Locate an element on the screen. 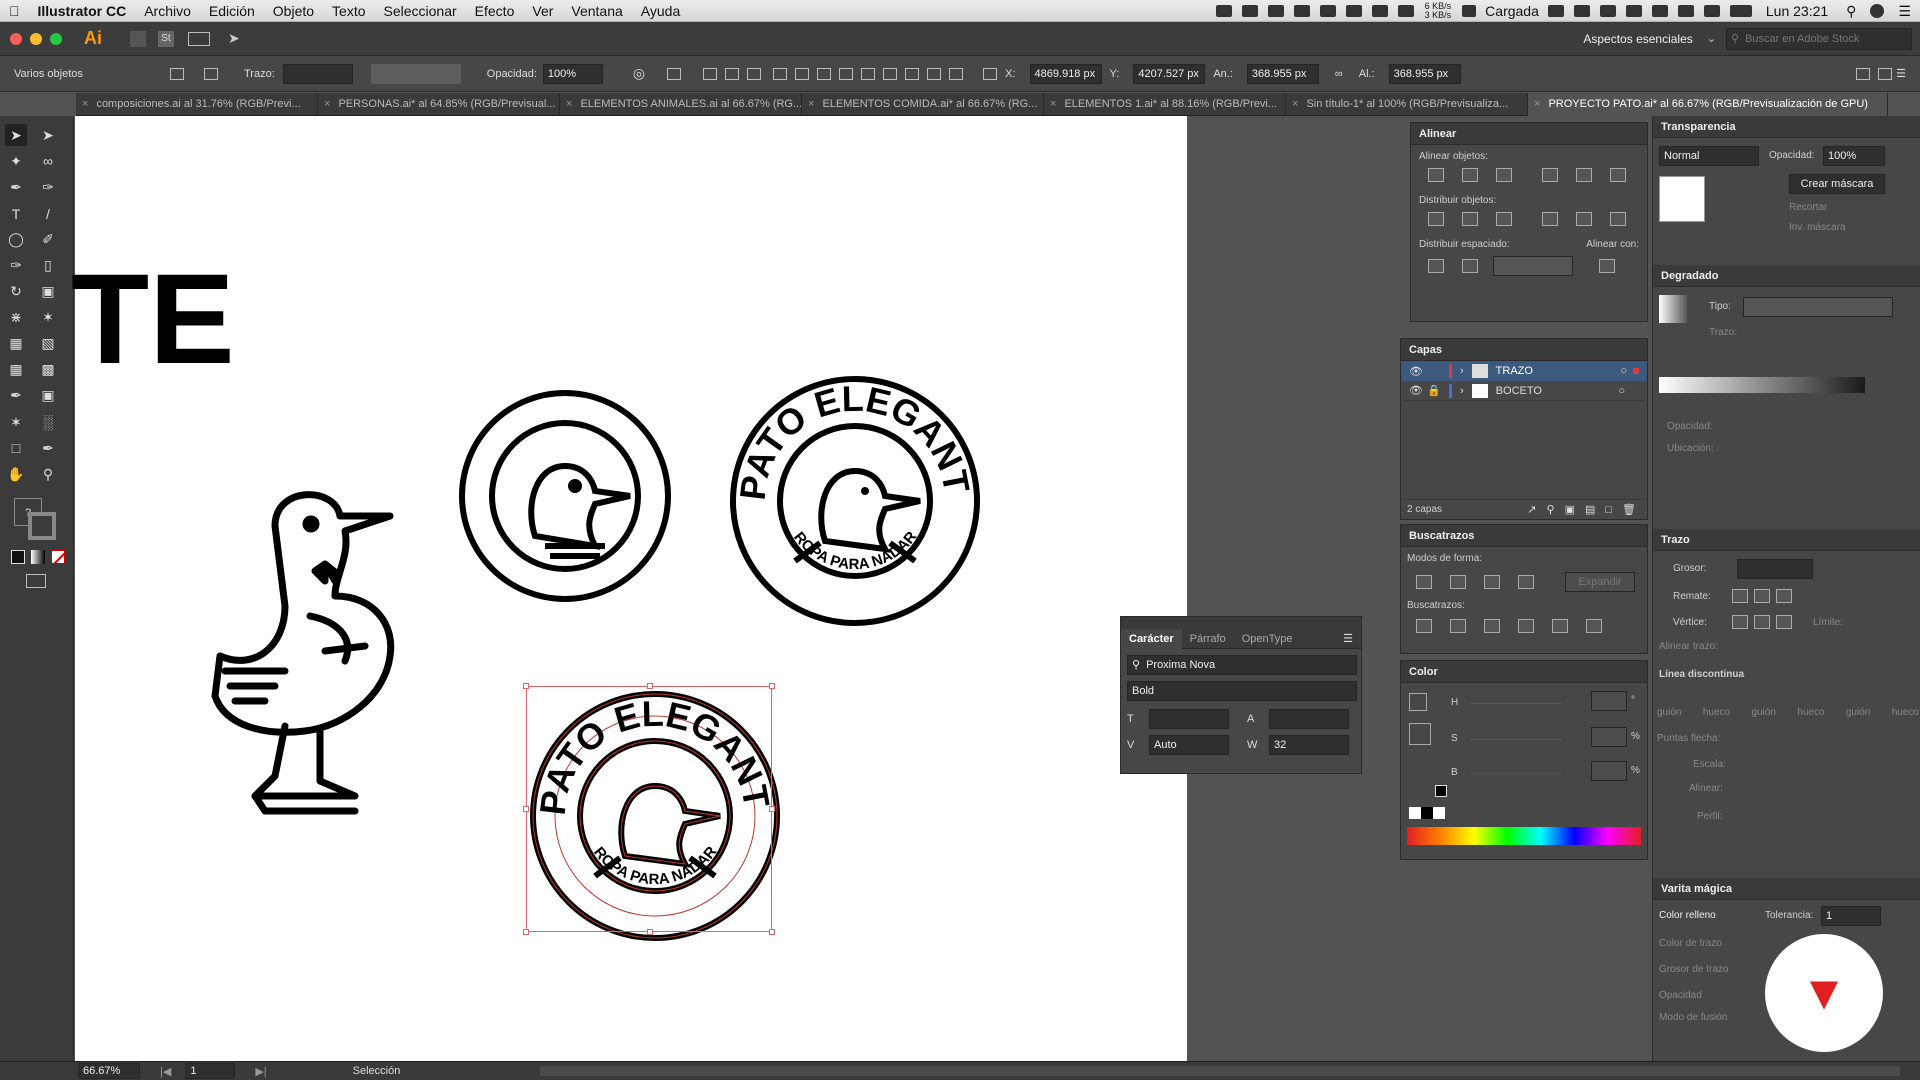 The height and width of the screenshot is (1080, 1920). menu-edicion: Edición is located at coordinates (232, 11).